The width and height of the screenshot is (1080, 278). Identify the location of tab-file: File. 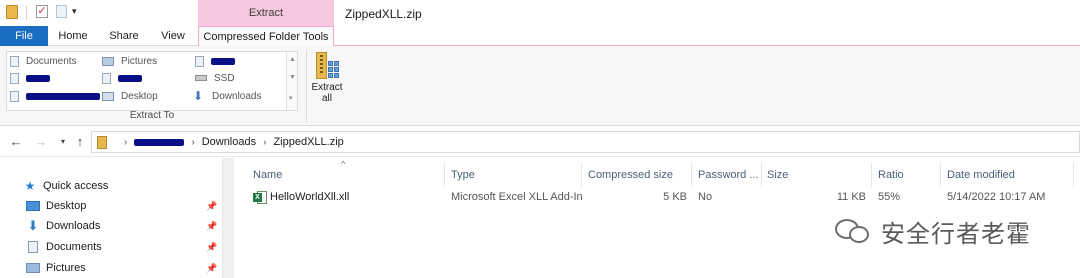
(24, 36).